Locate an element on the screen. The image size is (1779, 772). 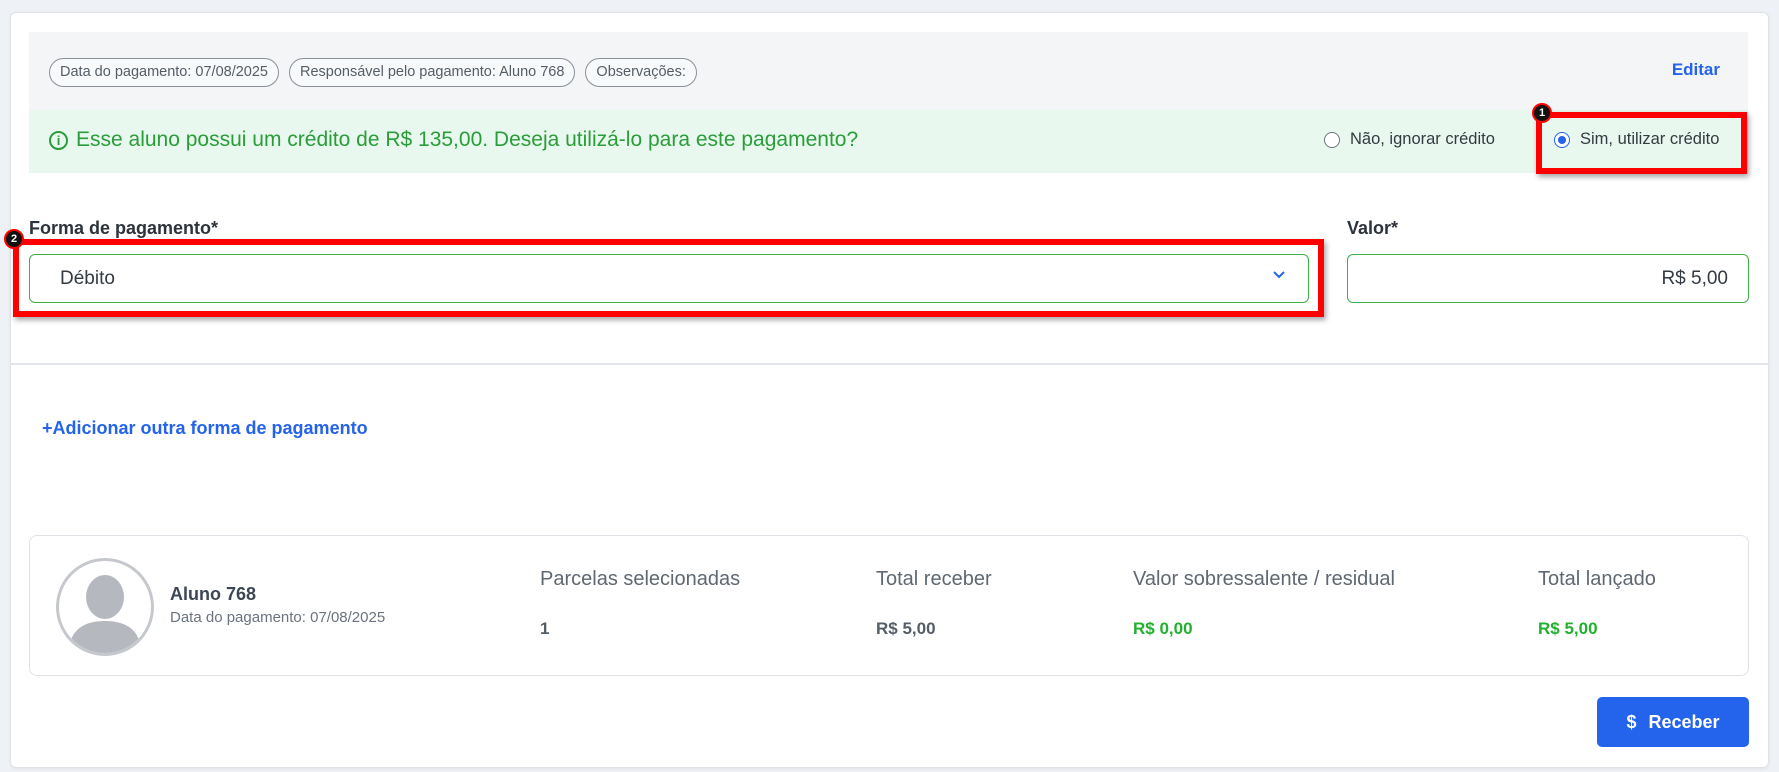
step-badge-1: 1 is located at coordinates (1542, 113).